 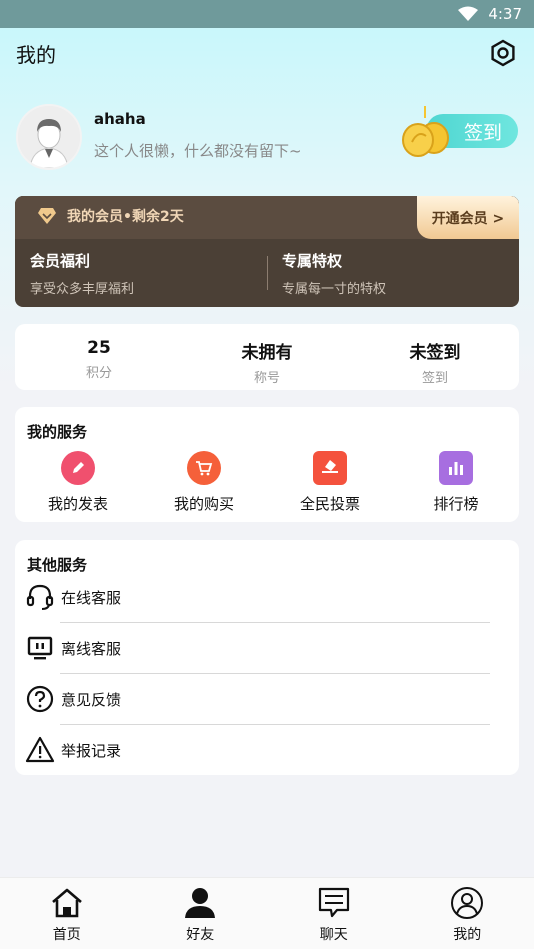 What do you see at coordinates (200, 935) in the screenshot?
I see `tab-label: 好友` at bounding box center [200, 935].